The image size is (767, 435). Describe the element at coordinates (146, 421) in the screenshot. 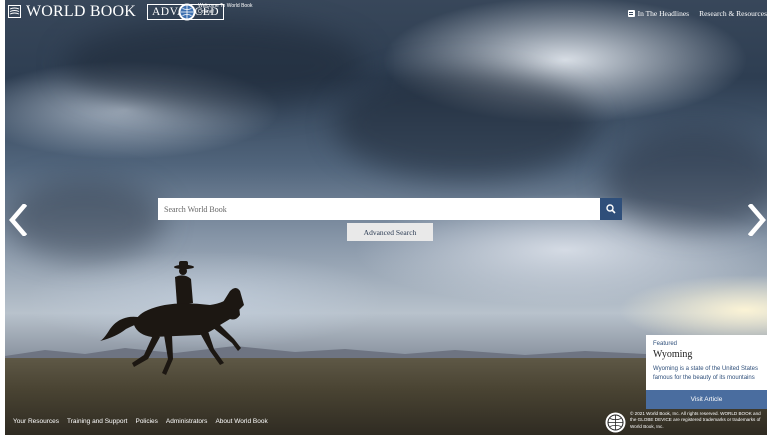

I see `footer-link-policies: Policies` at that location.